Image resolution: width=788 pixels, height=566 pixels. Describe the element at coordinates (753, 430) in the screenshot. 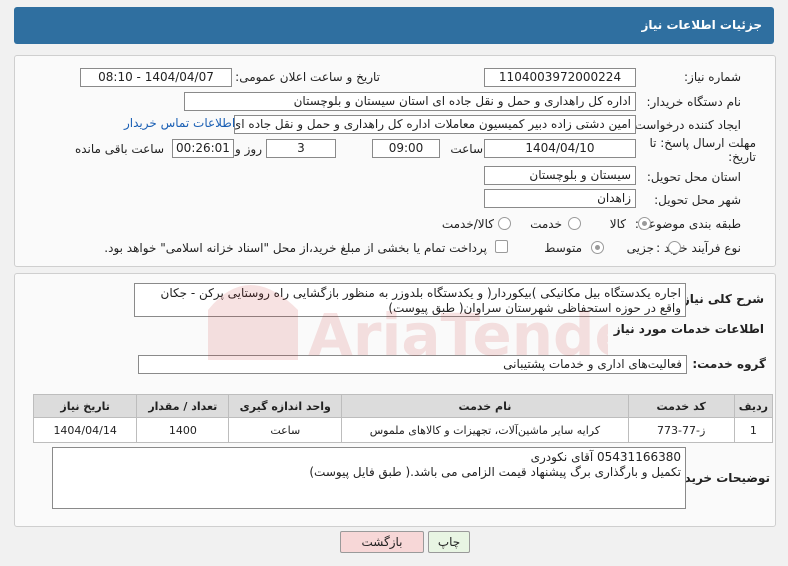

I see `cell-row: 1` at that location.